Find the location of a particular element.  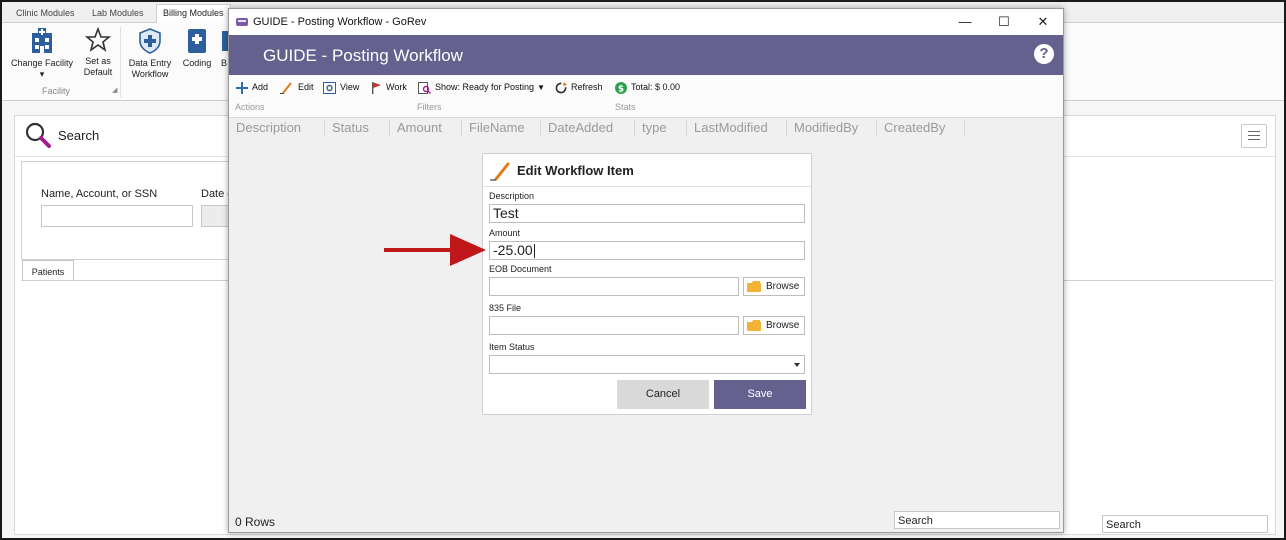

set-default-label-2: Default is located at coordinates (98, 72).